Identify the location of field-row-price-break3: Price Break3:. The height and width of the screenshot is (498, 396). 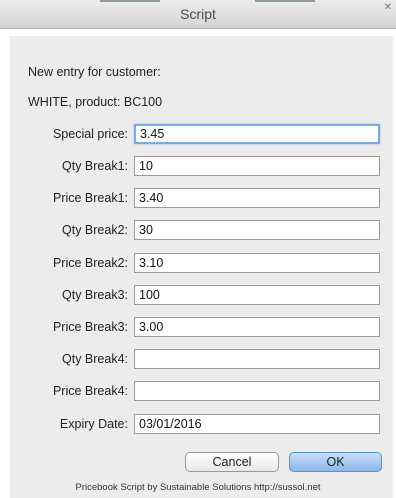
(198, 328).